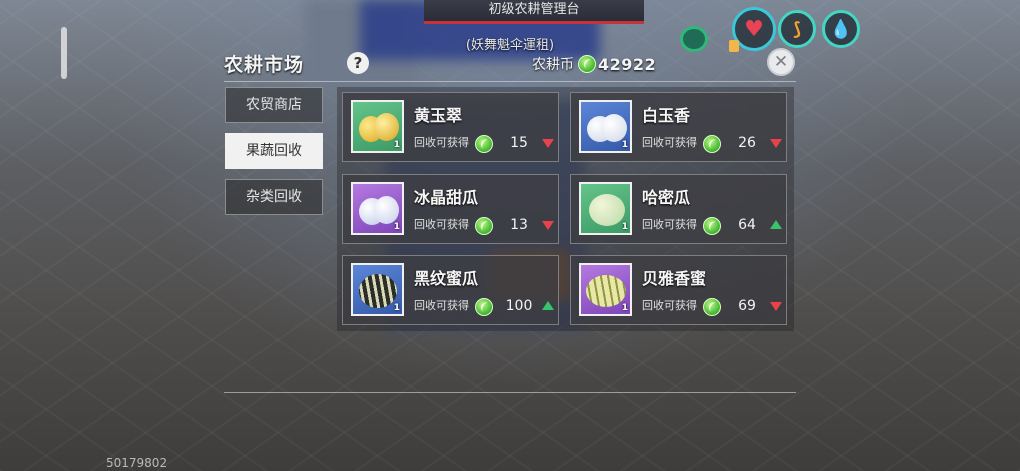  I want to click on reward-value: 13, so click(519, 225).